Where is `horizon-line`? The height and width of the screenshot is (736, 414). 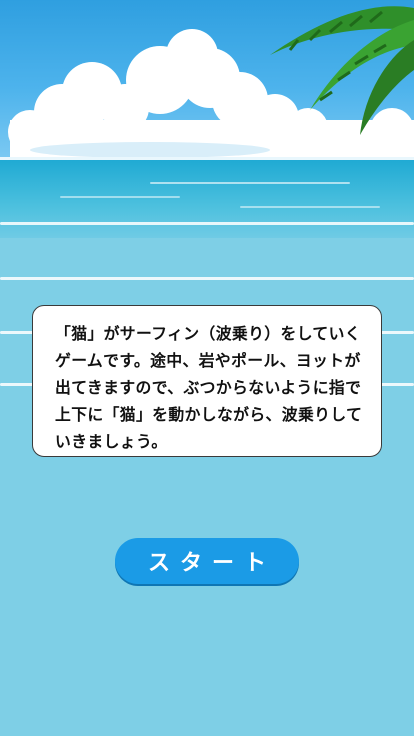
horizon-line is located at coordinates (207, 158).